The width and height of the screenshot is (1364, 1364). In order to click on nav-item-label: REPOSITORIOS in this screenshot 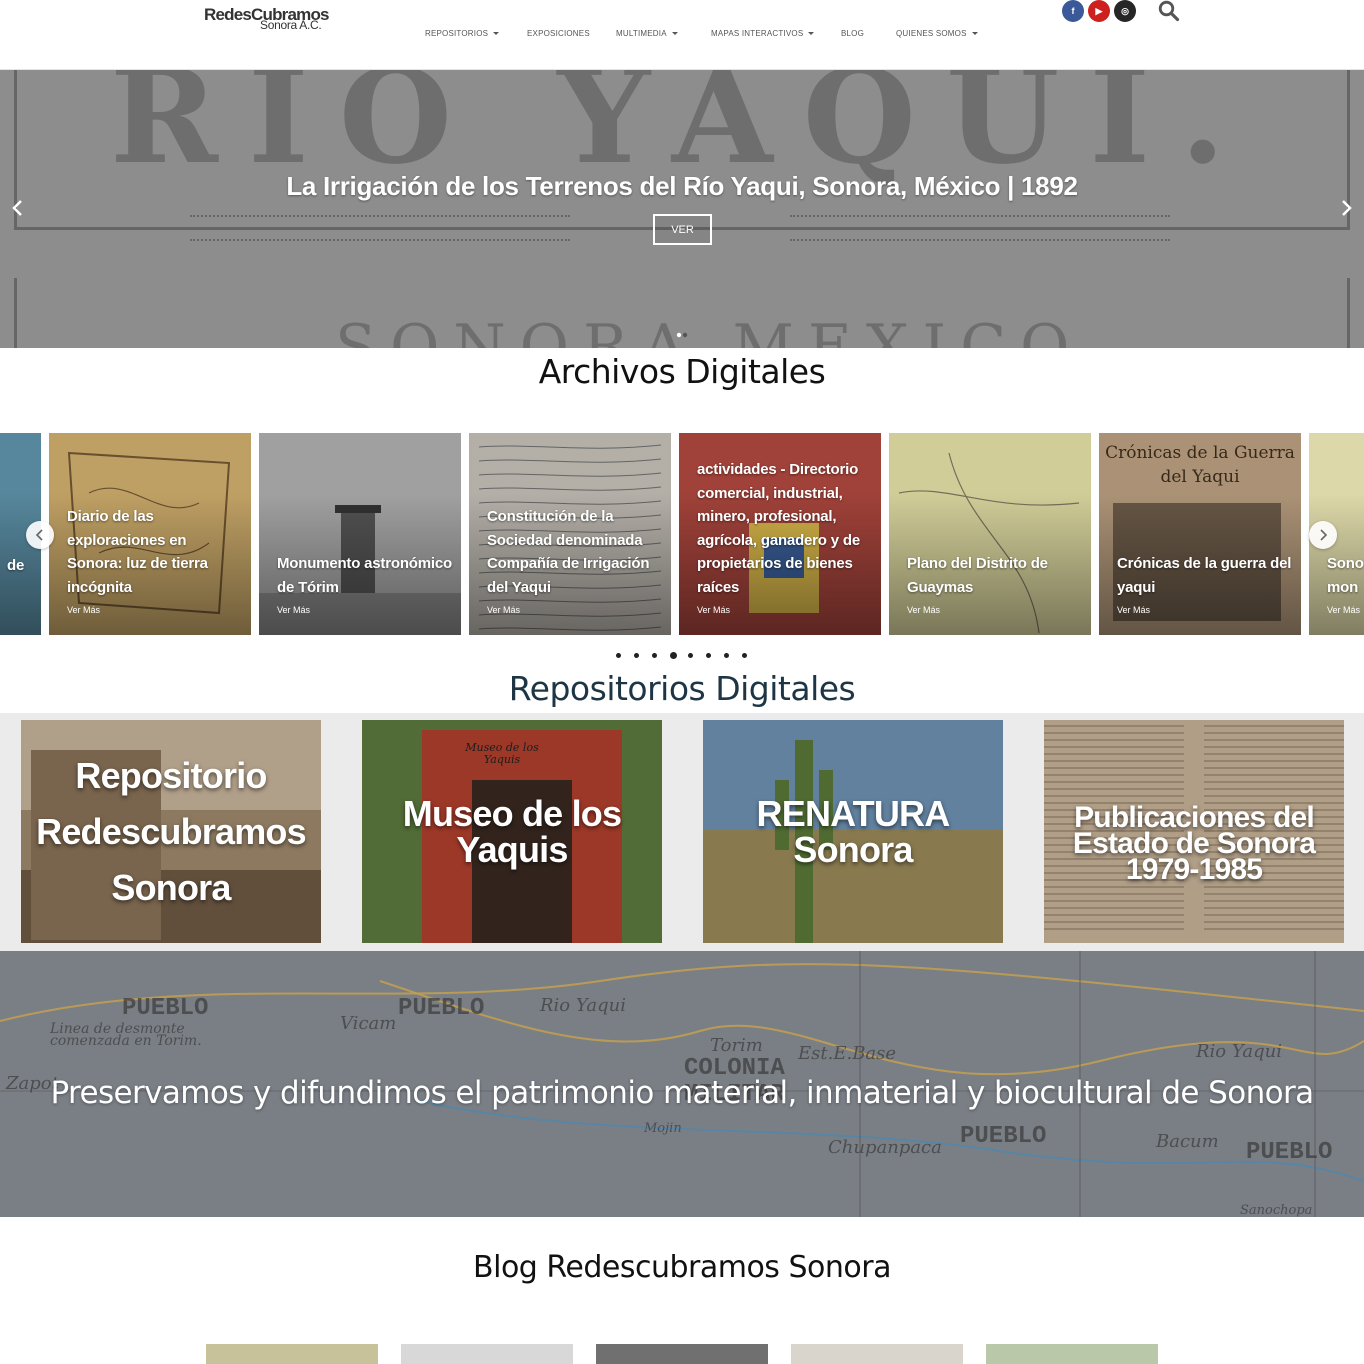, I will do `click(457, 33)`.